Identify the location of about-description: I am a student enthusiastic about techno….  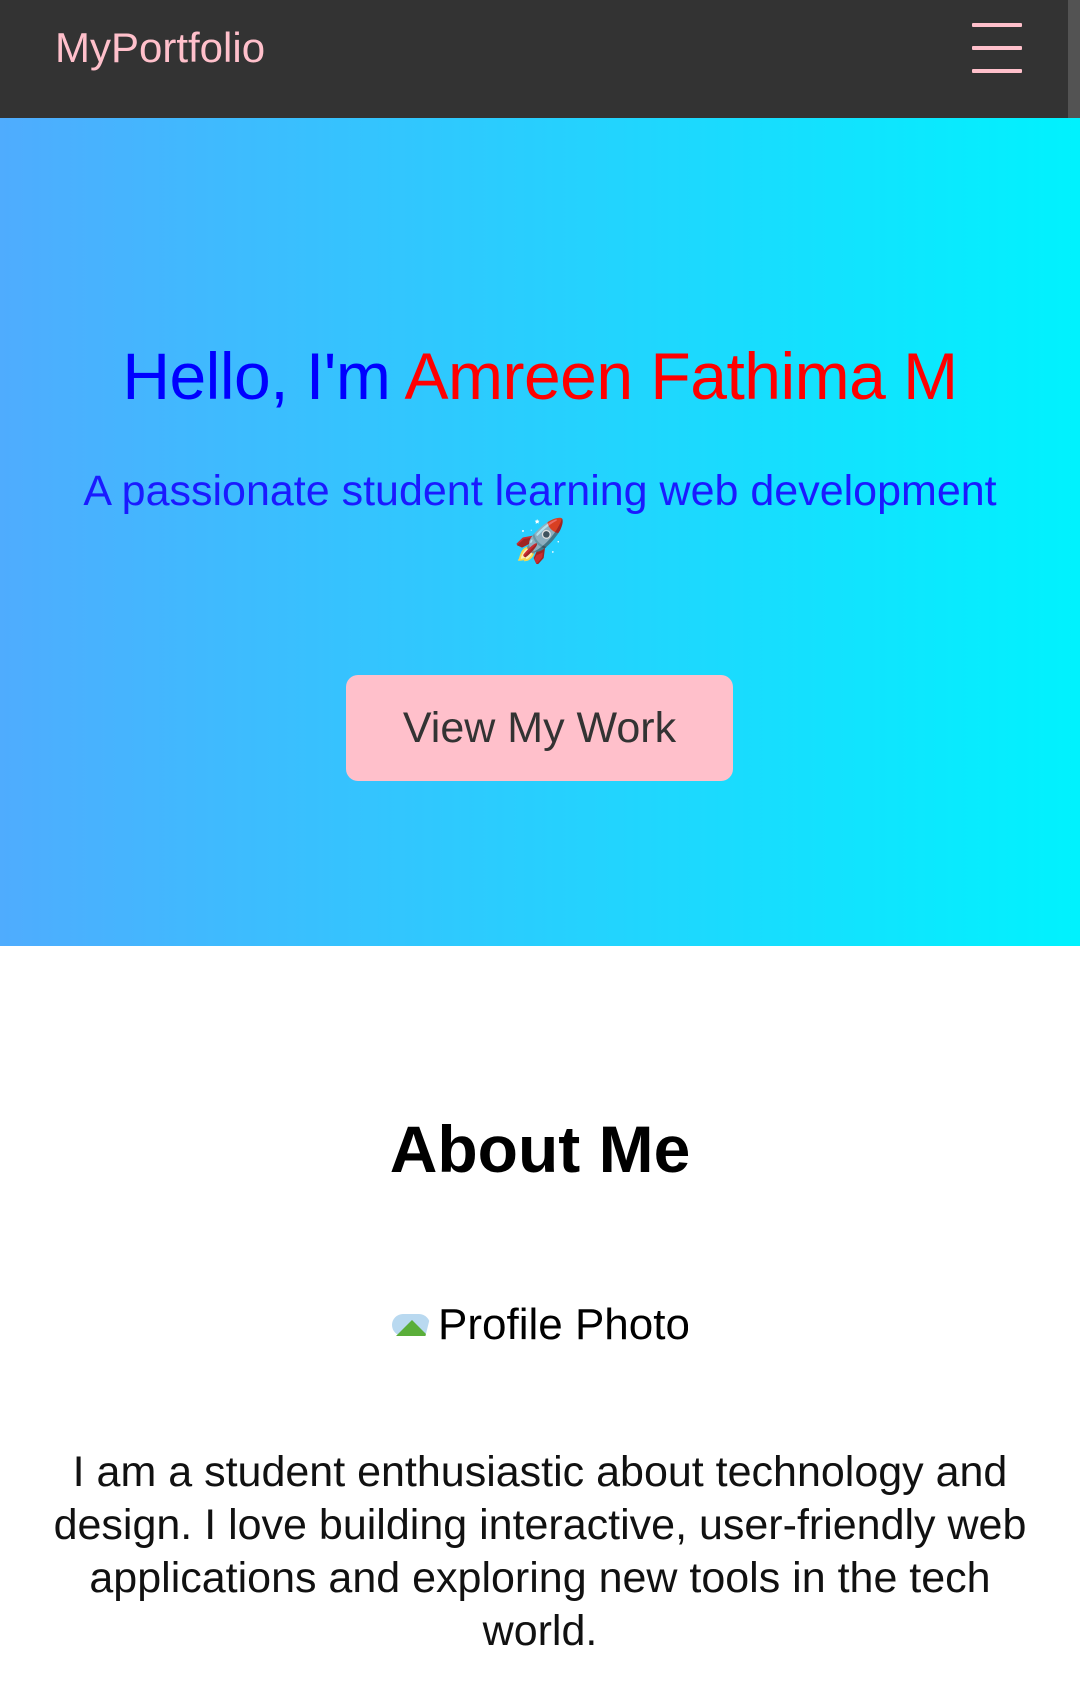
(540, 1551).